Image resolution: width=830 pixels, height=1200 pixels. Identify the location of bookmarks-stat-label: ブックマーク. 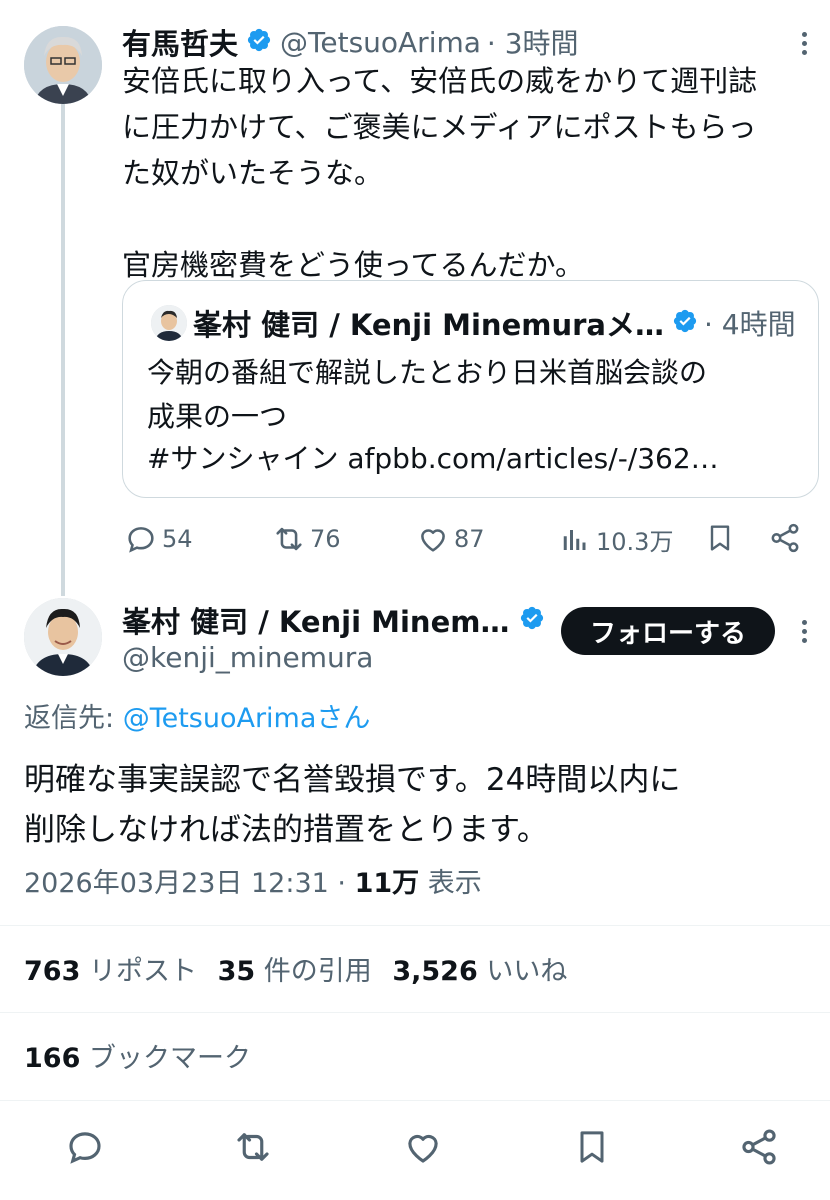
(165, 1058).